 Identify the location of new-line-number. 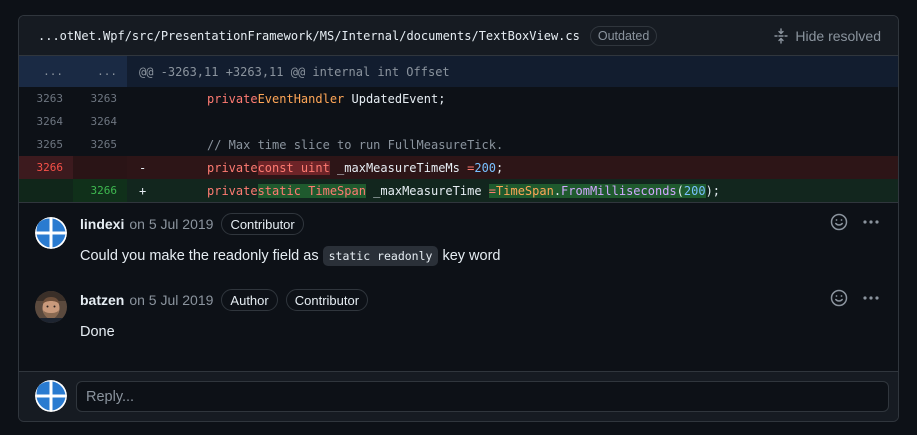
(100, 167).